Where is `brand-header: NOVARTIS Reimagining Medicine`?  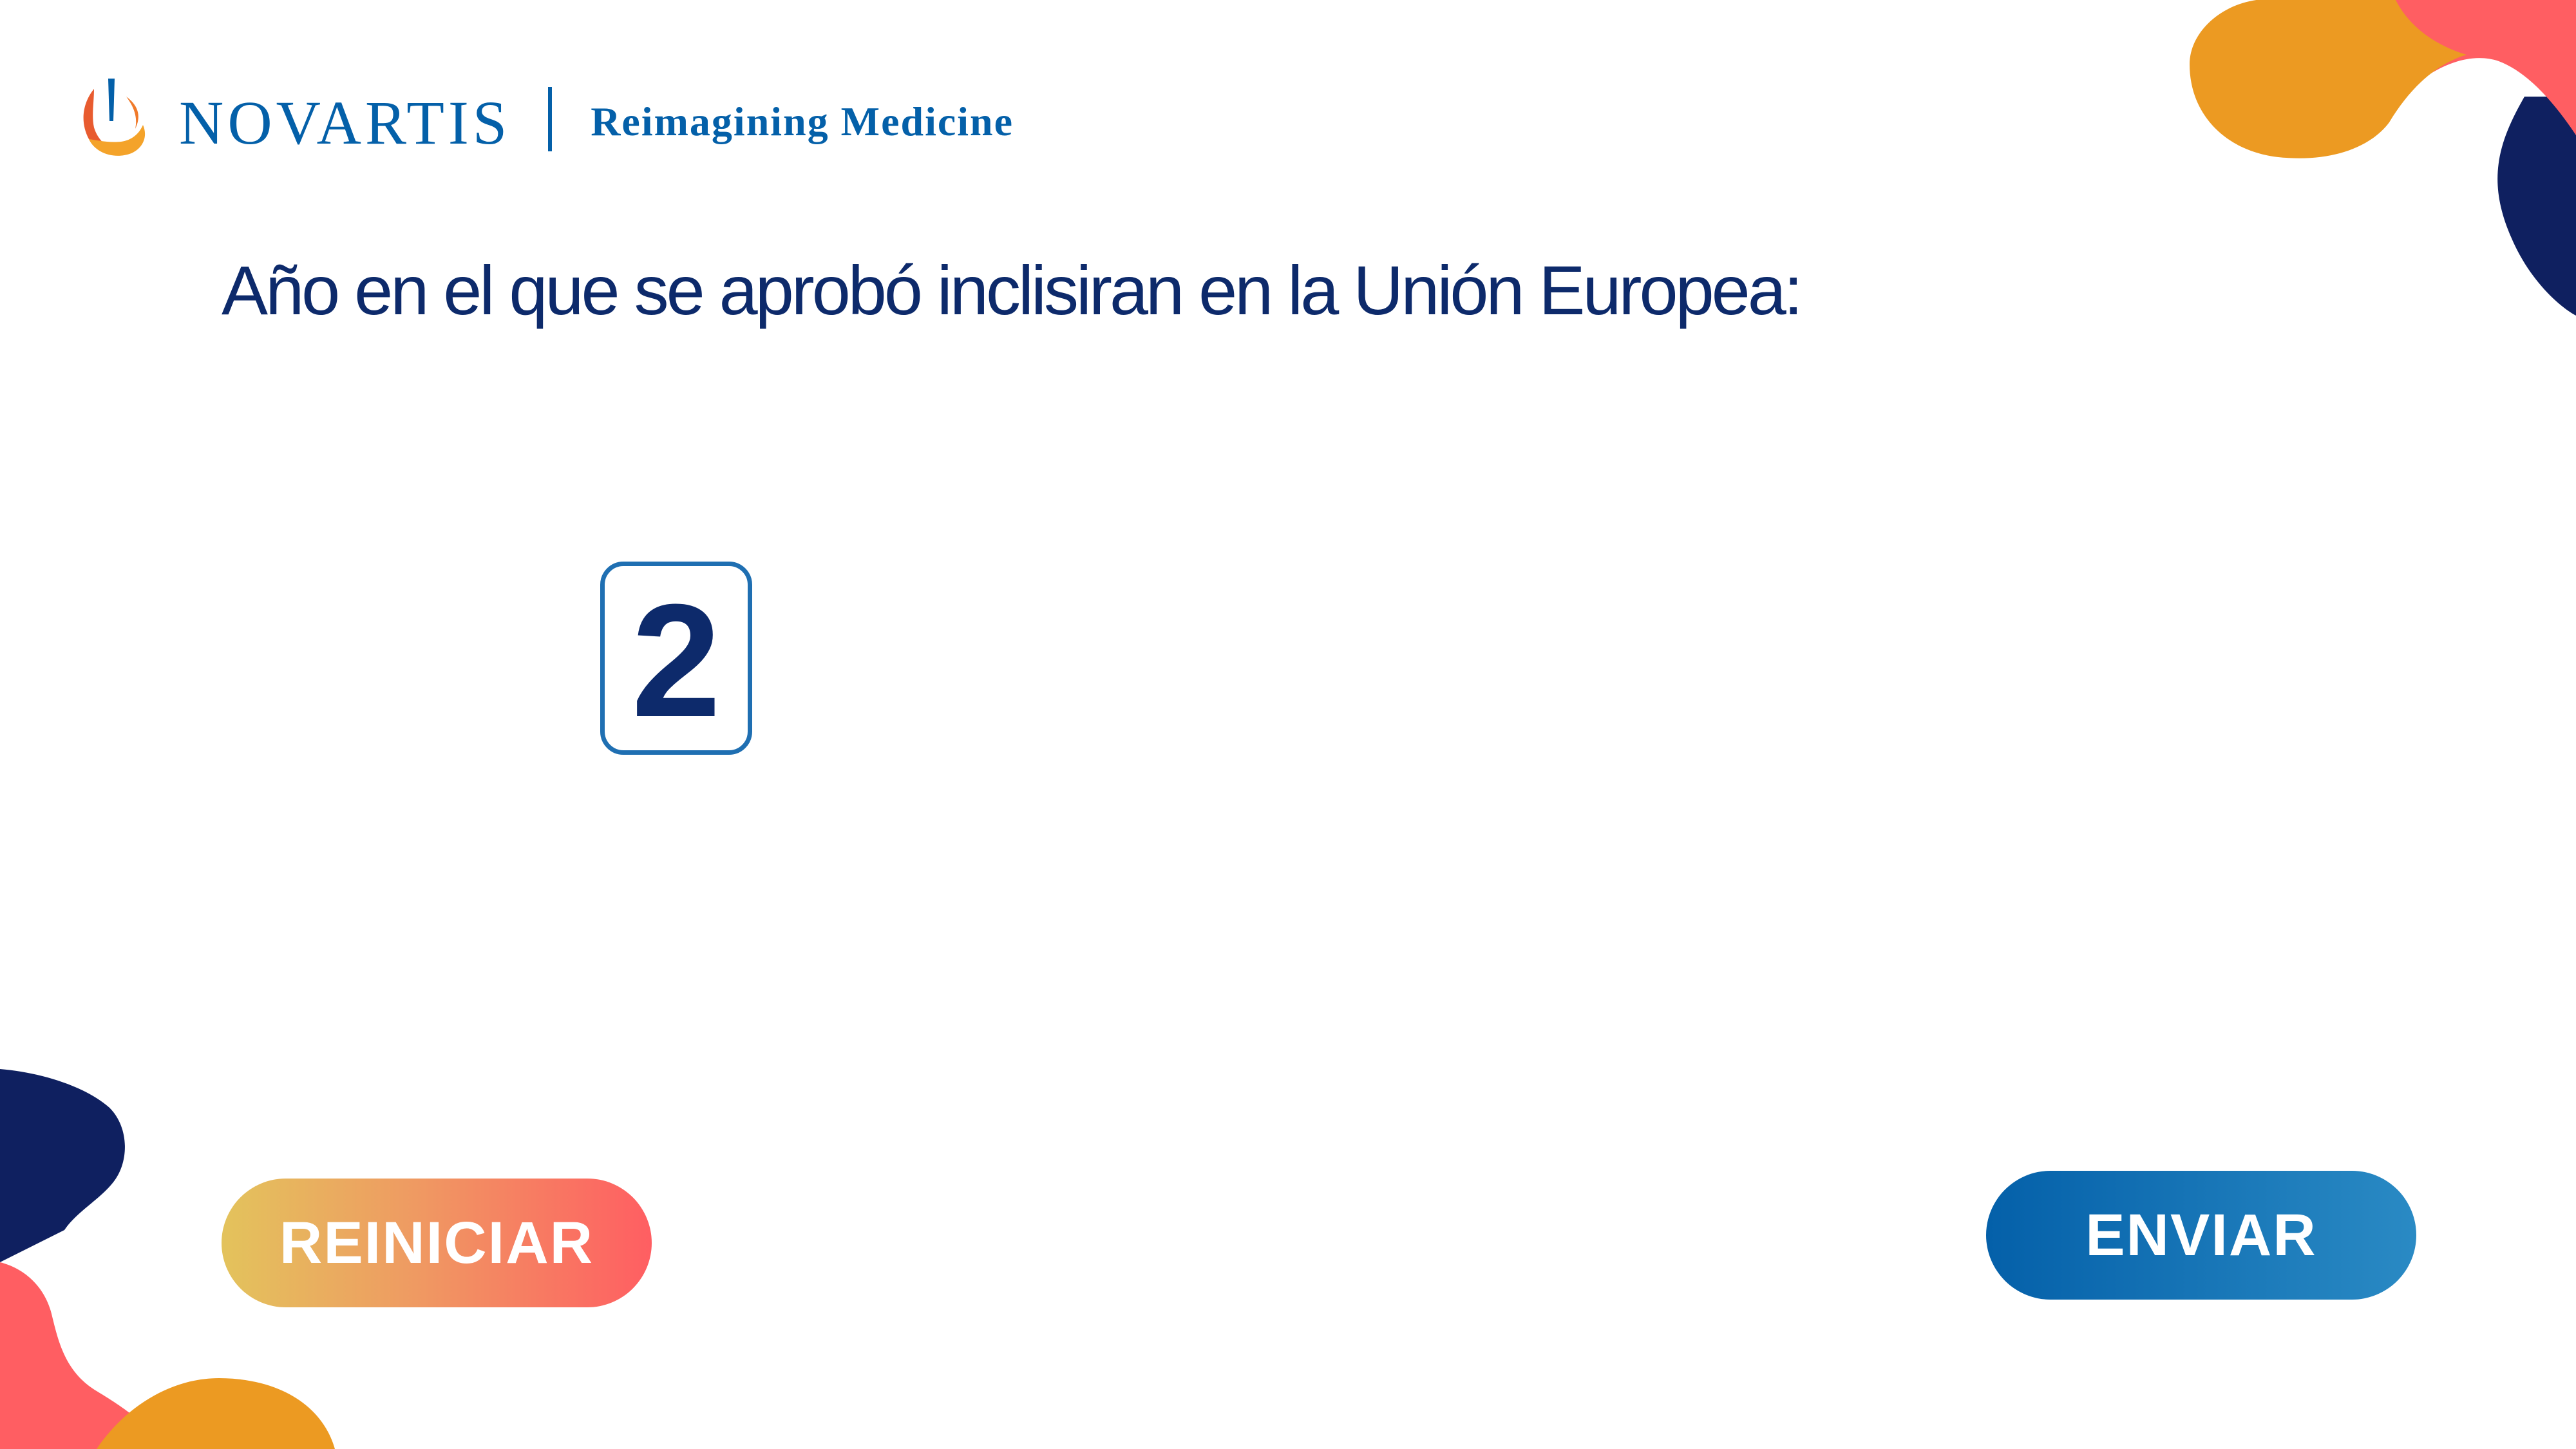
brand-header: NOVARTIS Reimagining Medicine is located at coordinates (545, 119).